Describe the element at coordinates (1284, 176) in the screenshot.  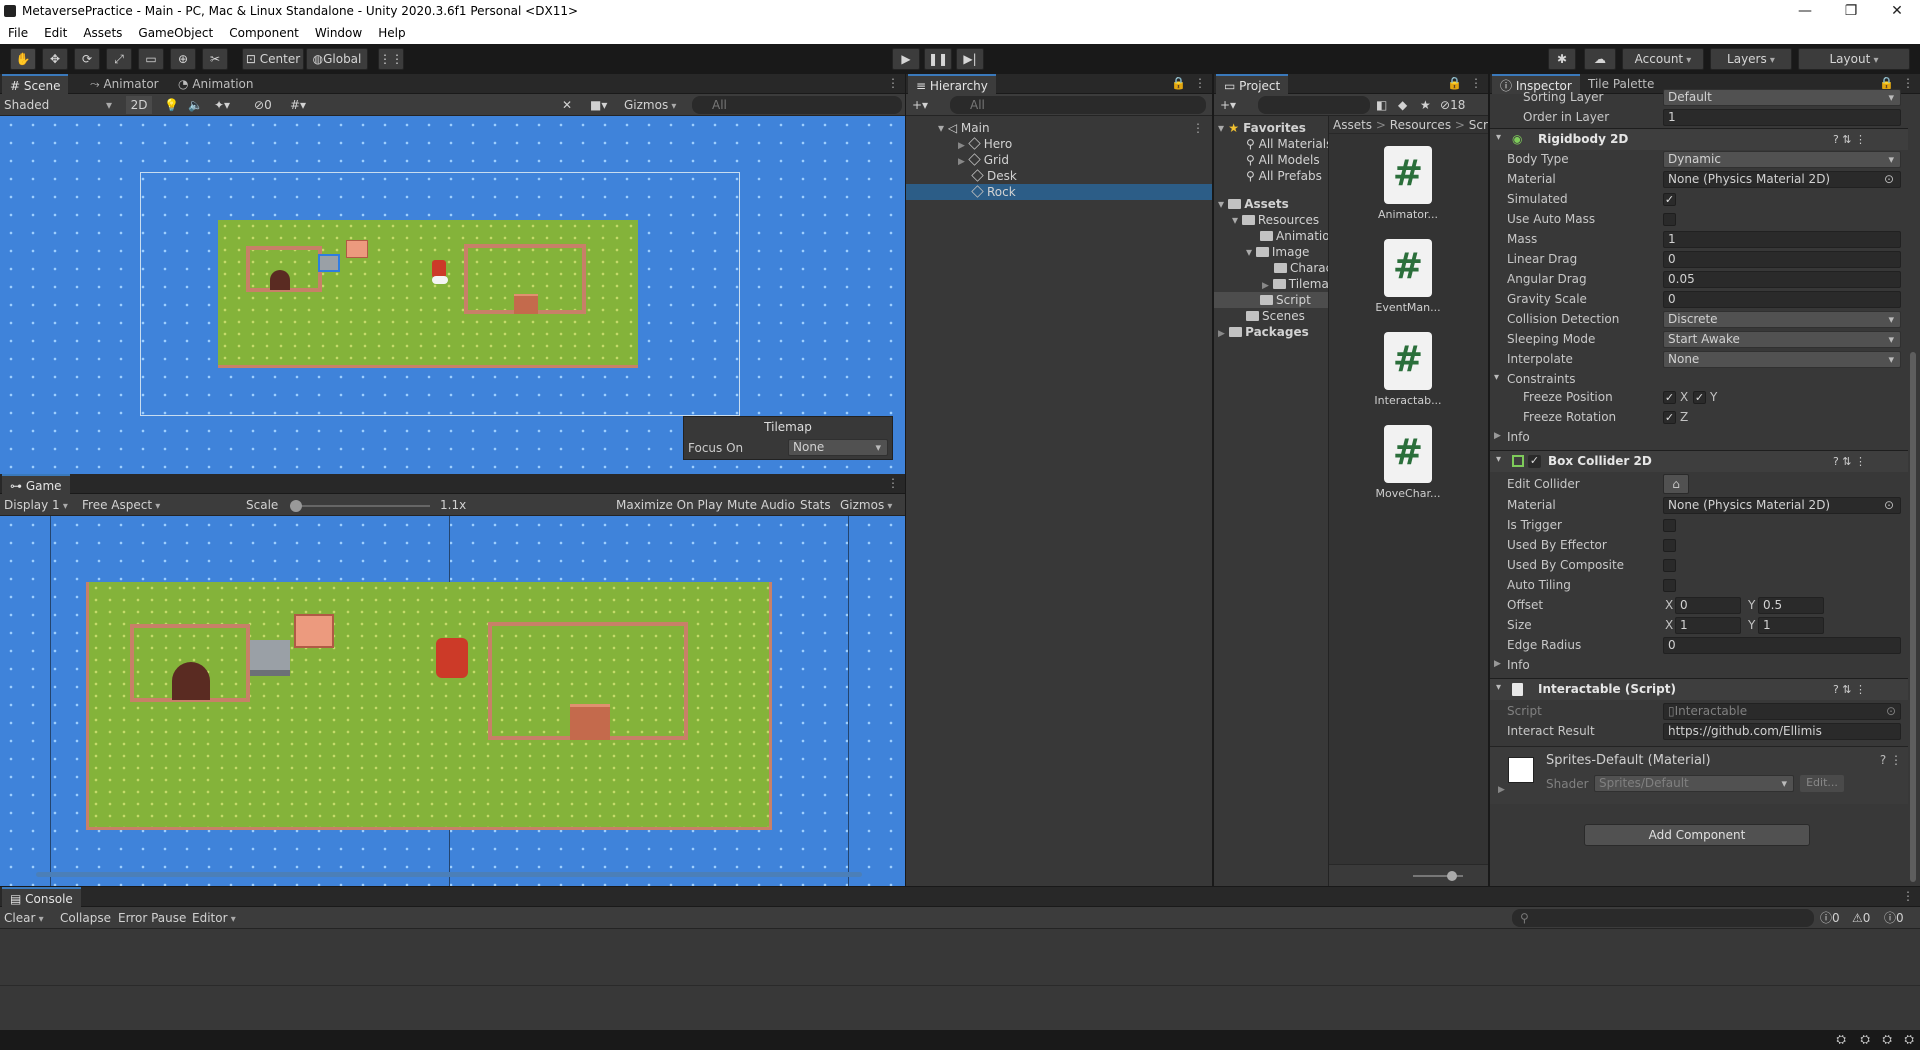
I see `favorite-all-prefabs: ⚲ All Prefabs` at that location.